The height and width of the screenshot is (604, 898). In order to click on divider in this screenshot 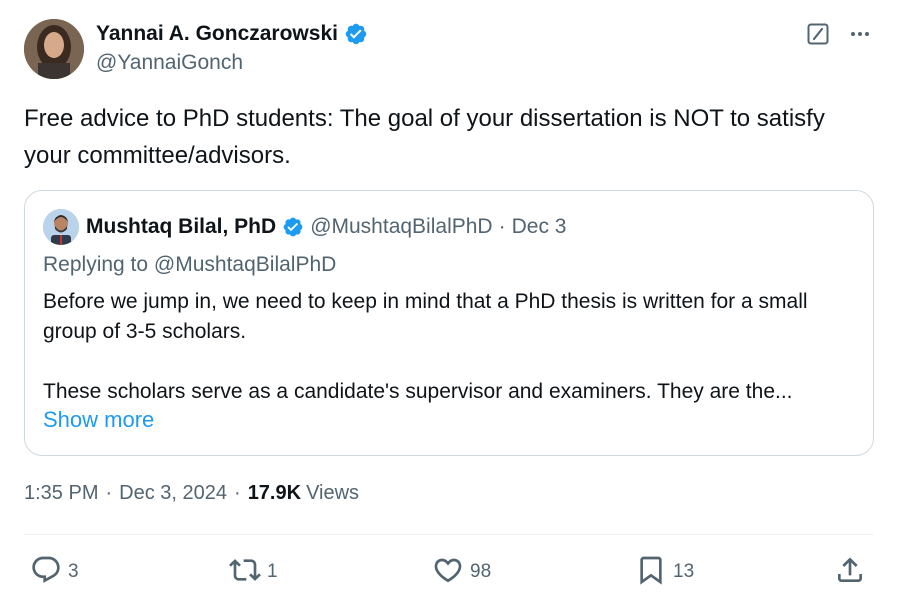, I will do `click(449, 534)`.